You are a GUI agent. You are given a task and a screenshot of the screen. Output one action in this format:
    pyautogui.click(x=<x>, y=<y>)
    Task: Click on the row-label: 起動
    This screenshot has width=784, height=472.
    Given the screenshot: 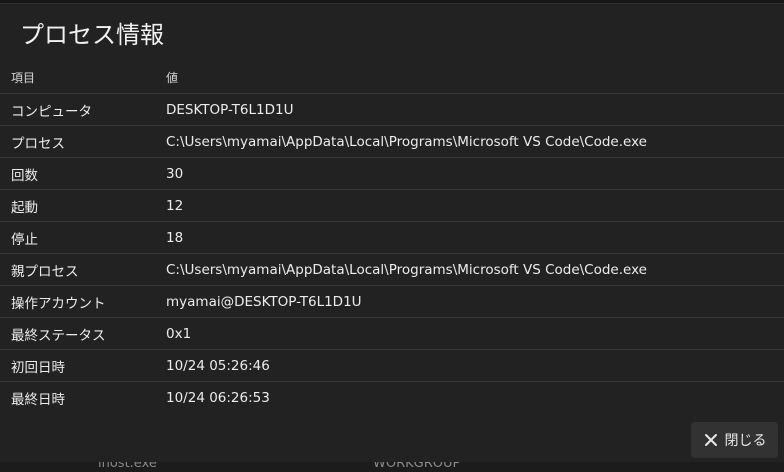 What is the action you would take?
    pyautogui.click(x=24, y=207)
    